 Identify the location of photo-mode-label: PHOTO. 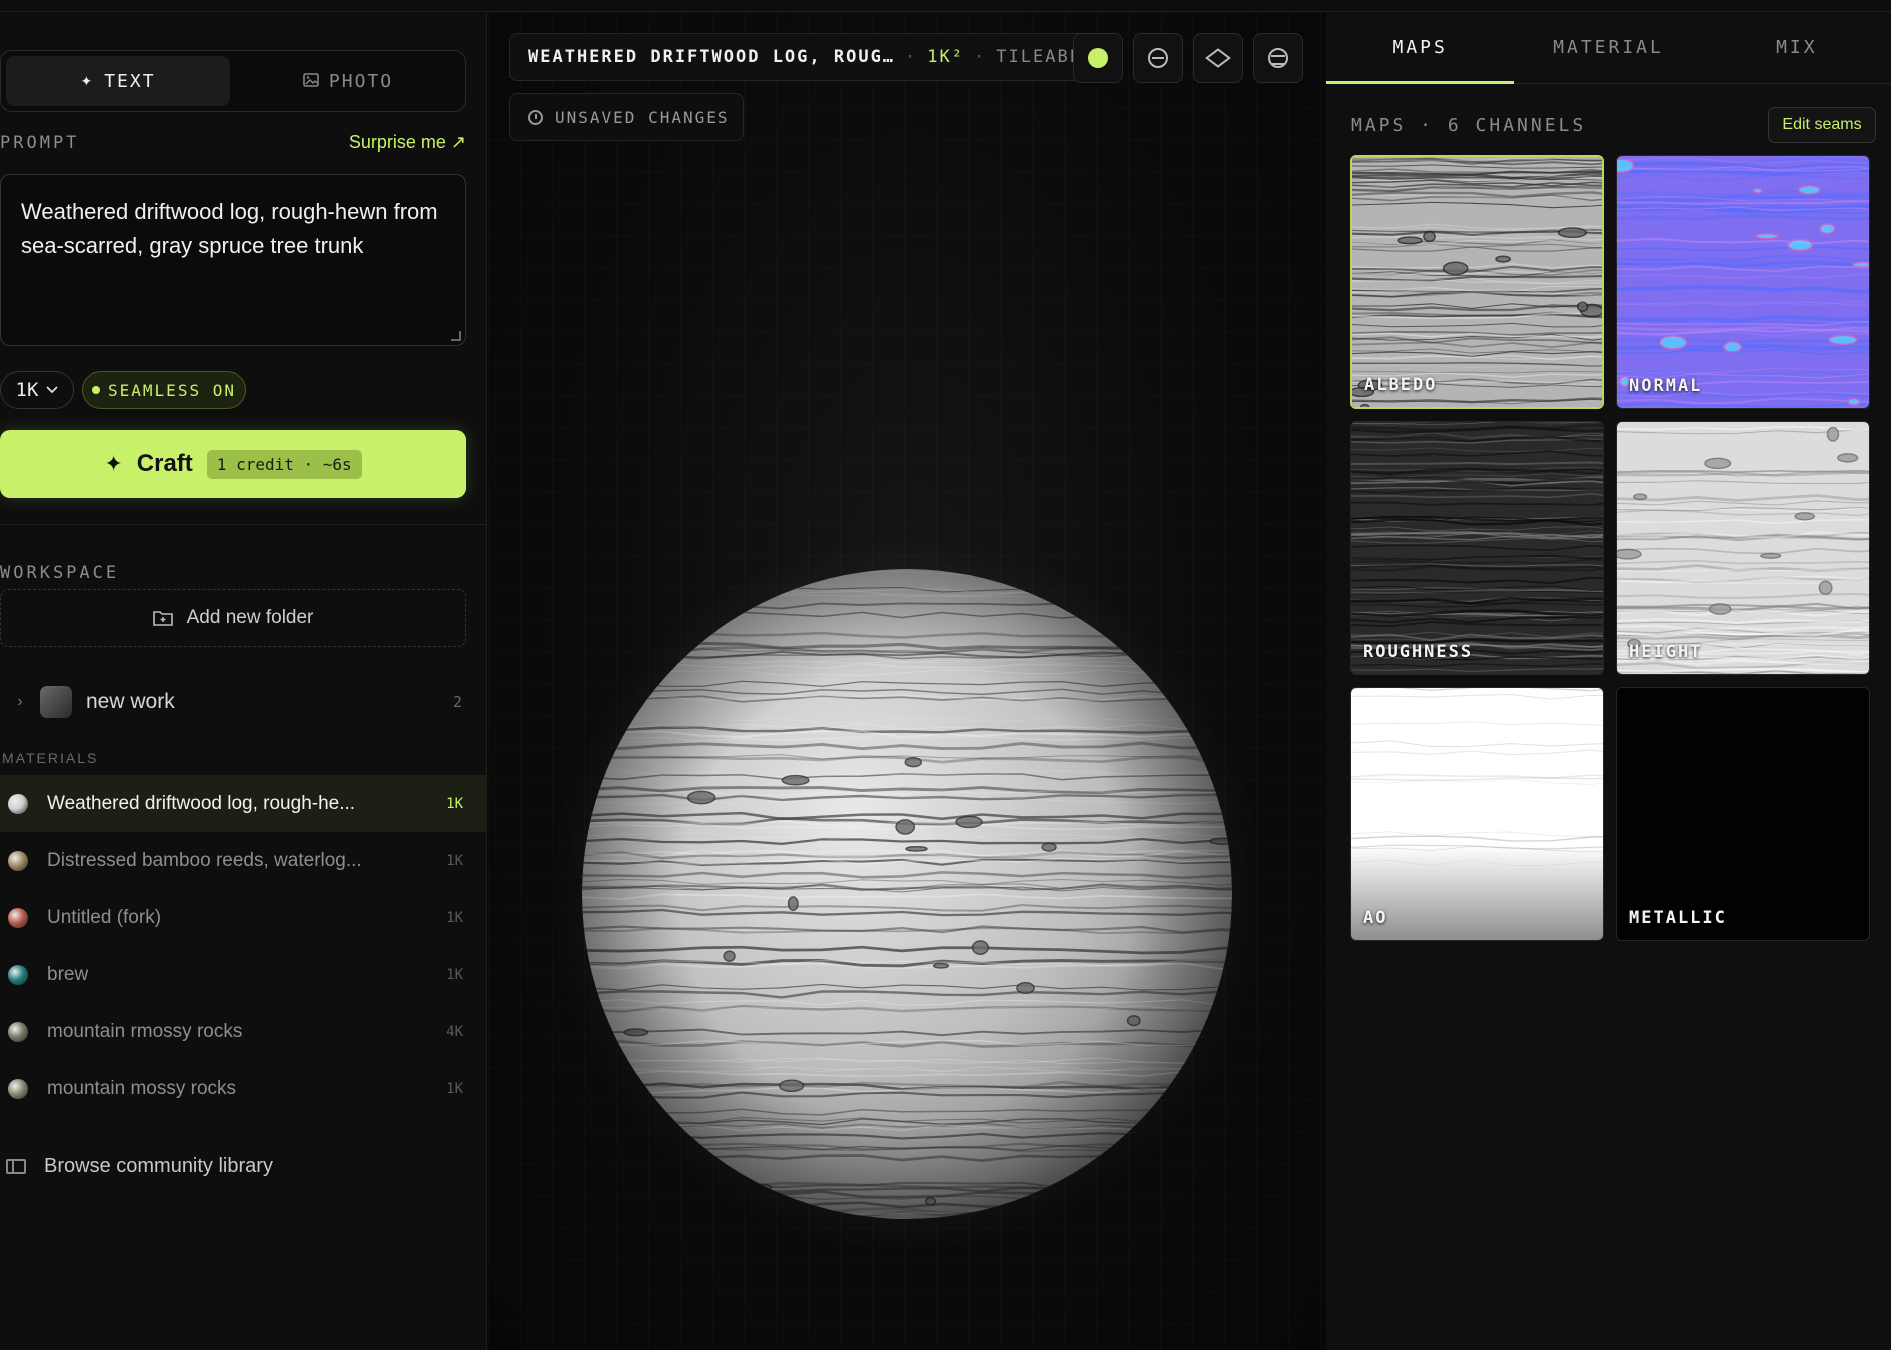
(361, 81).